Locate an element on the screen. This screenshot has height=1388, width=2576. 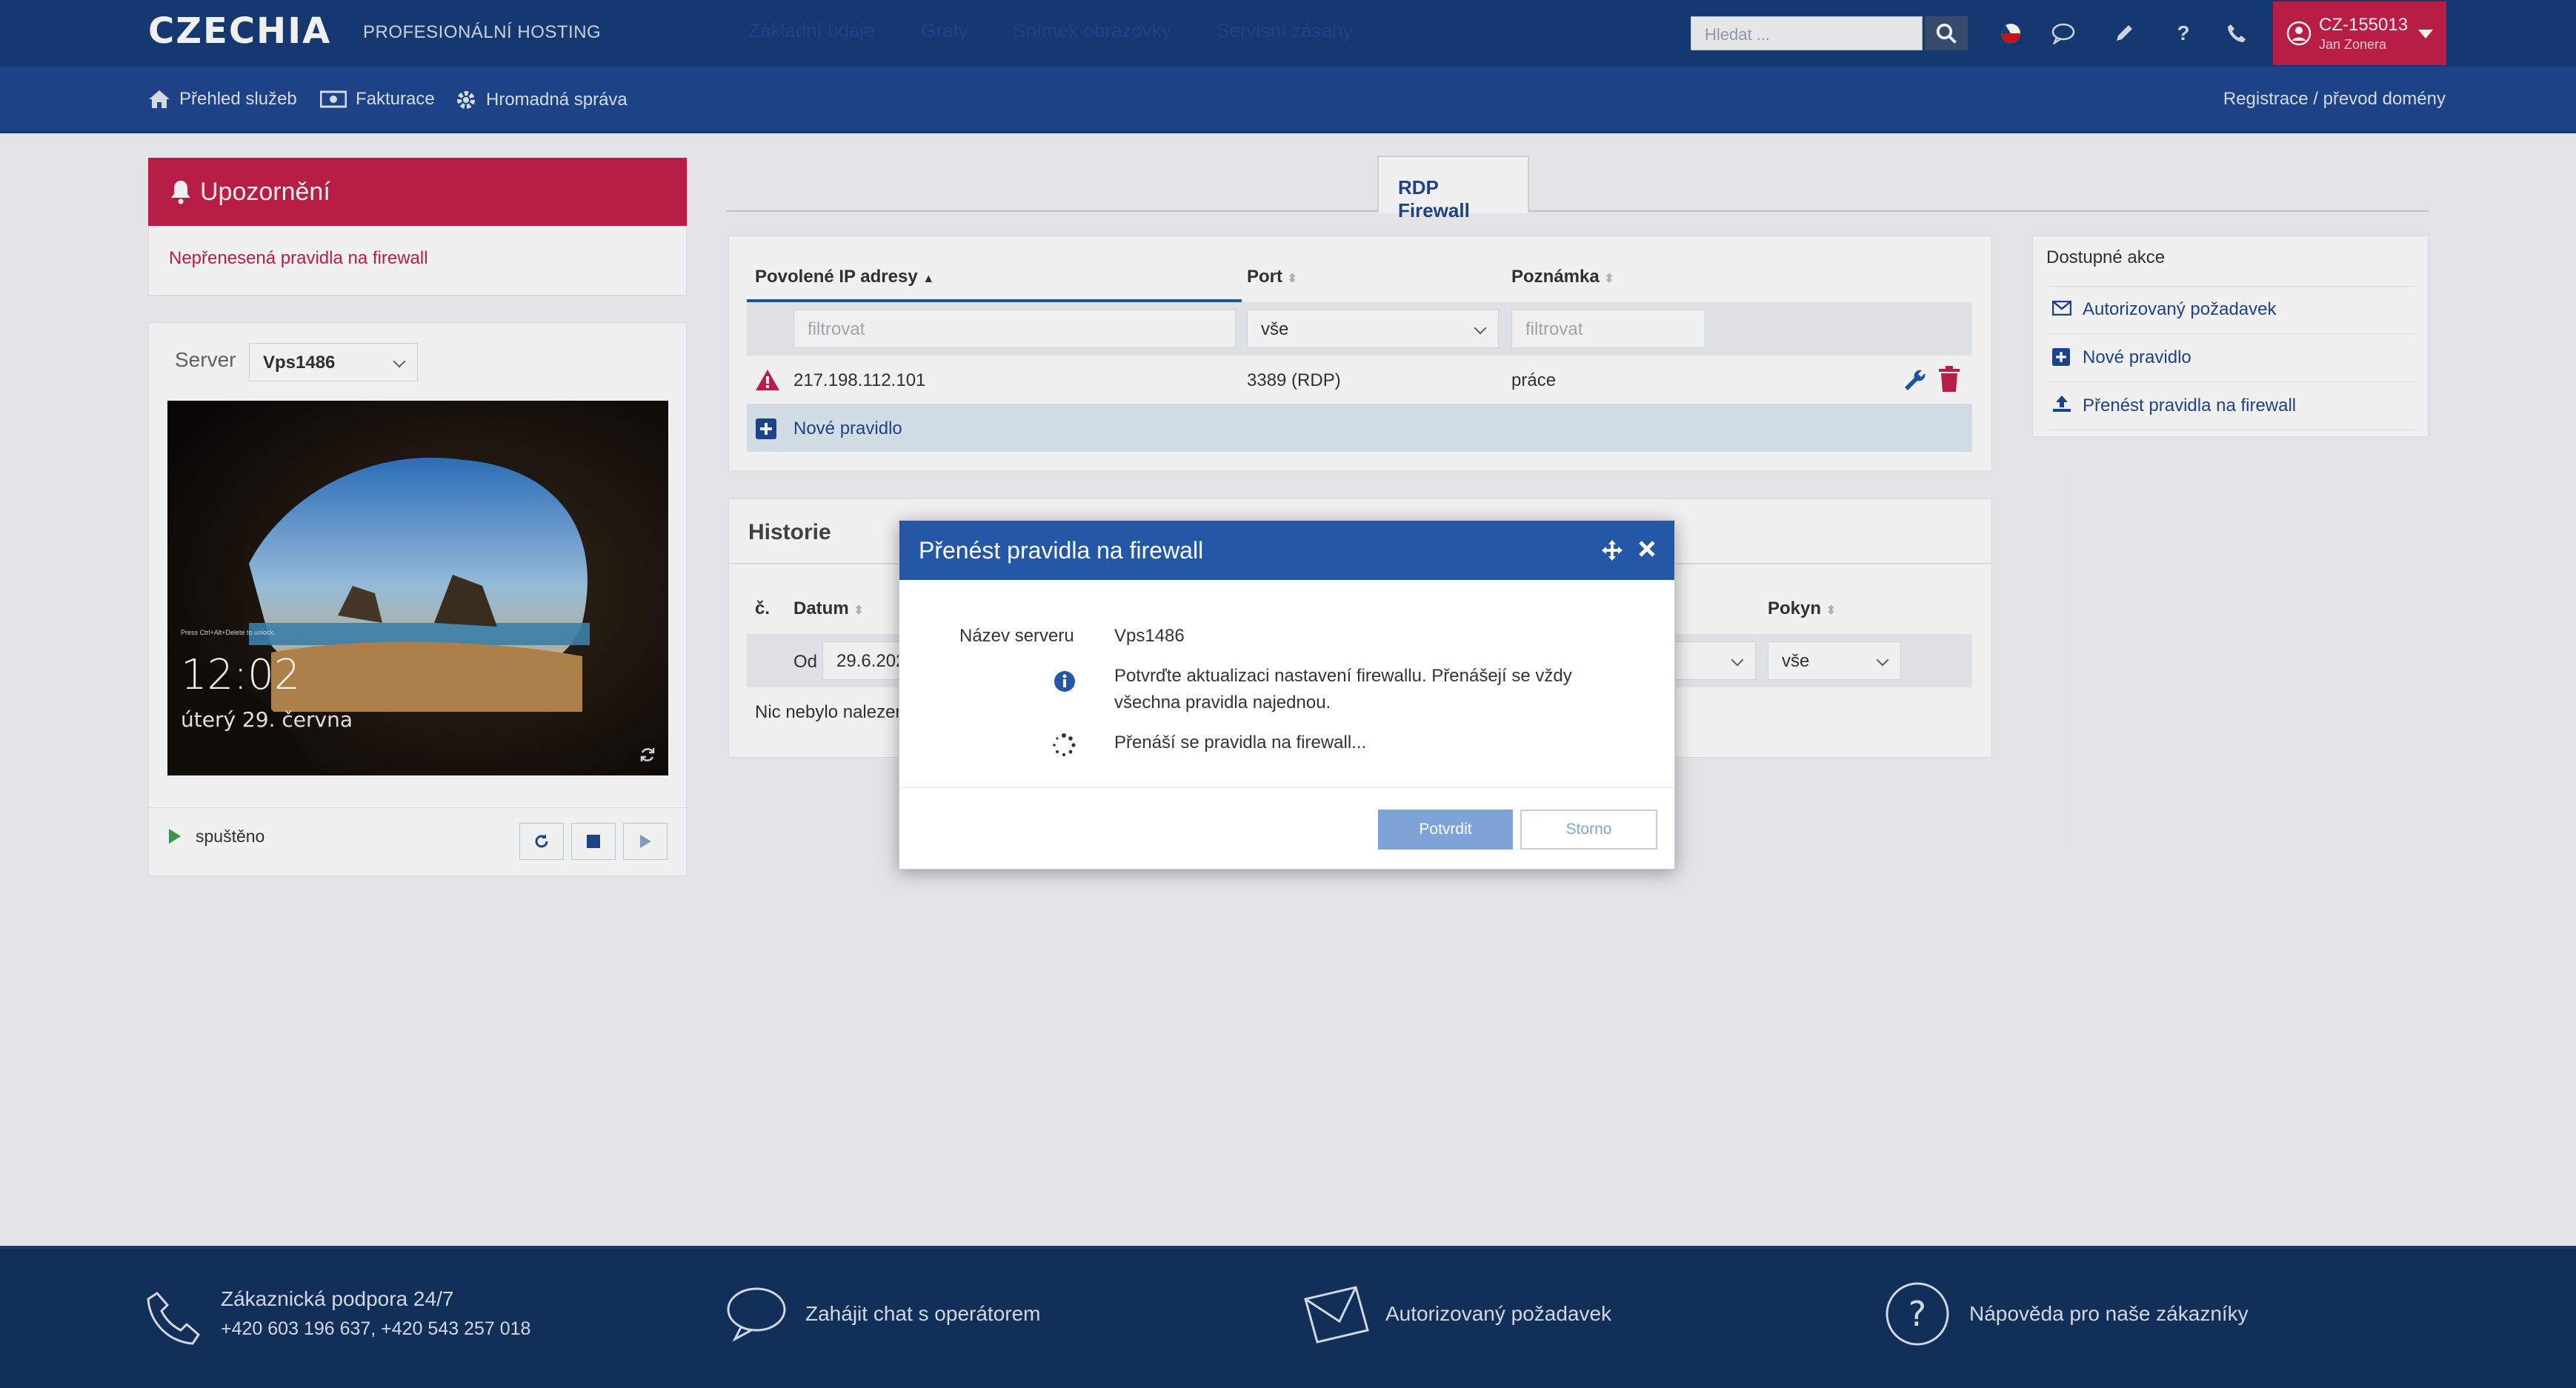
rule-note: práce is located at coordinates (1534, 380).